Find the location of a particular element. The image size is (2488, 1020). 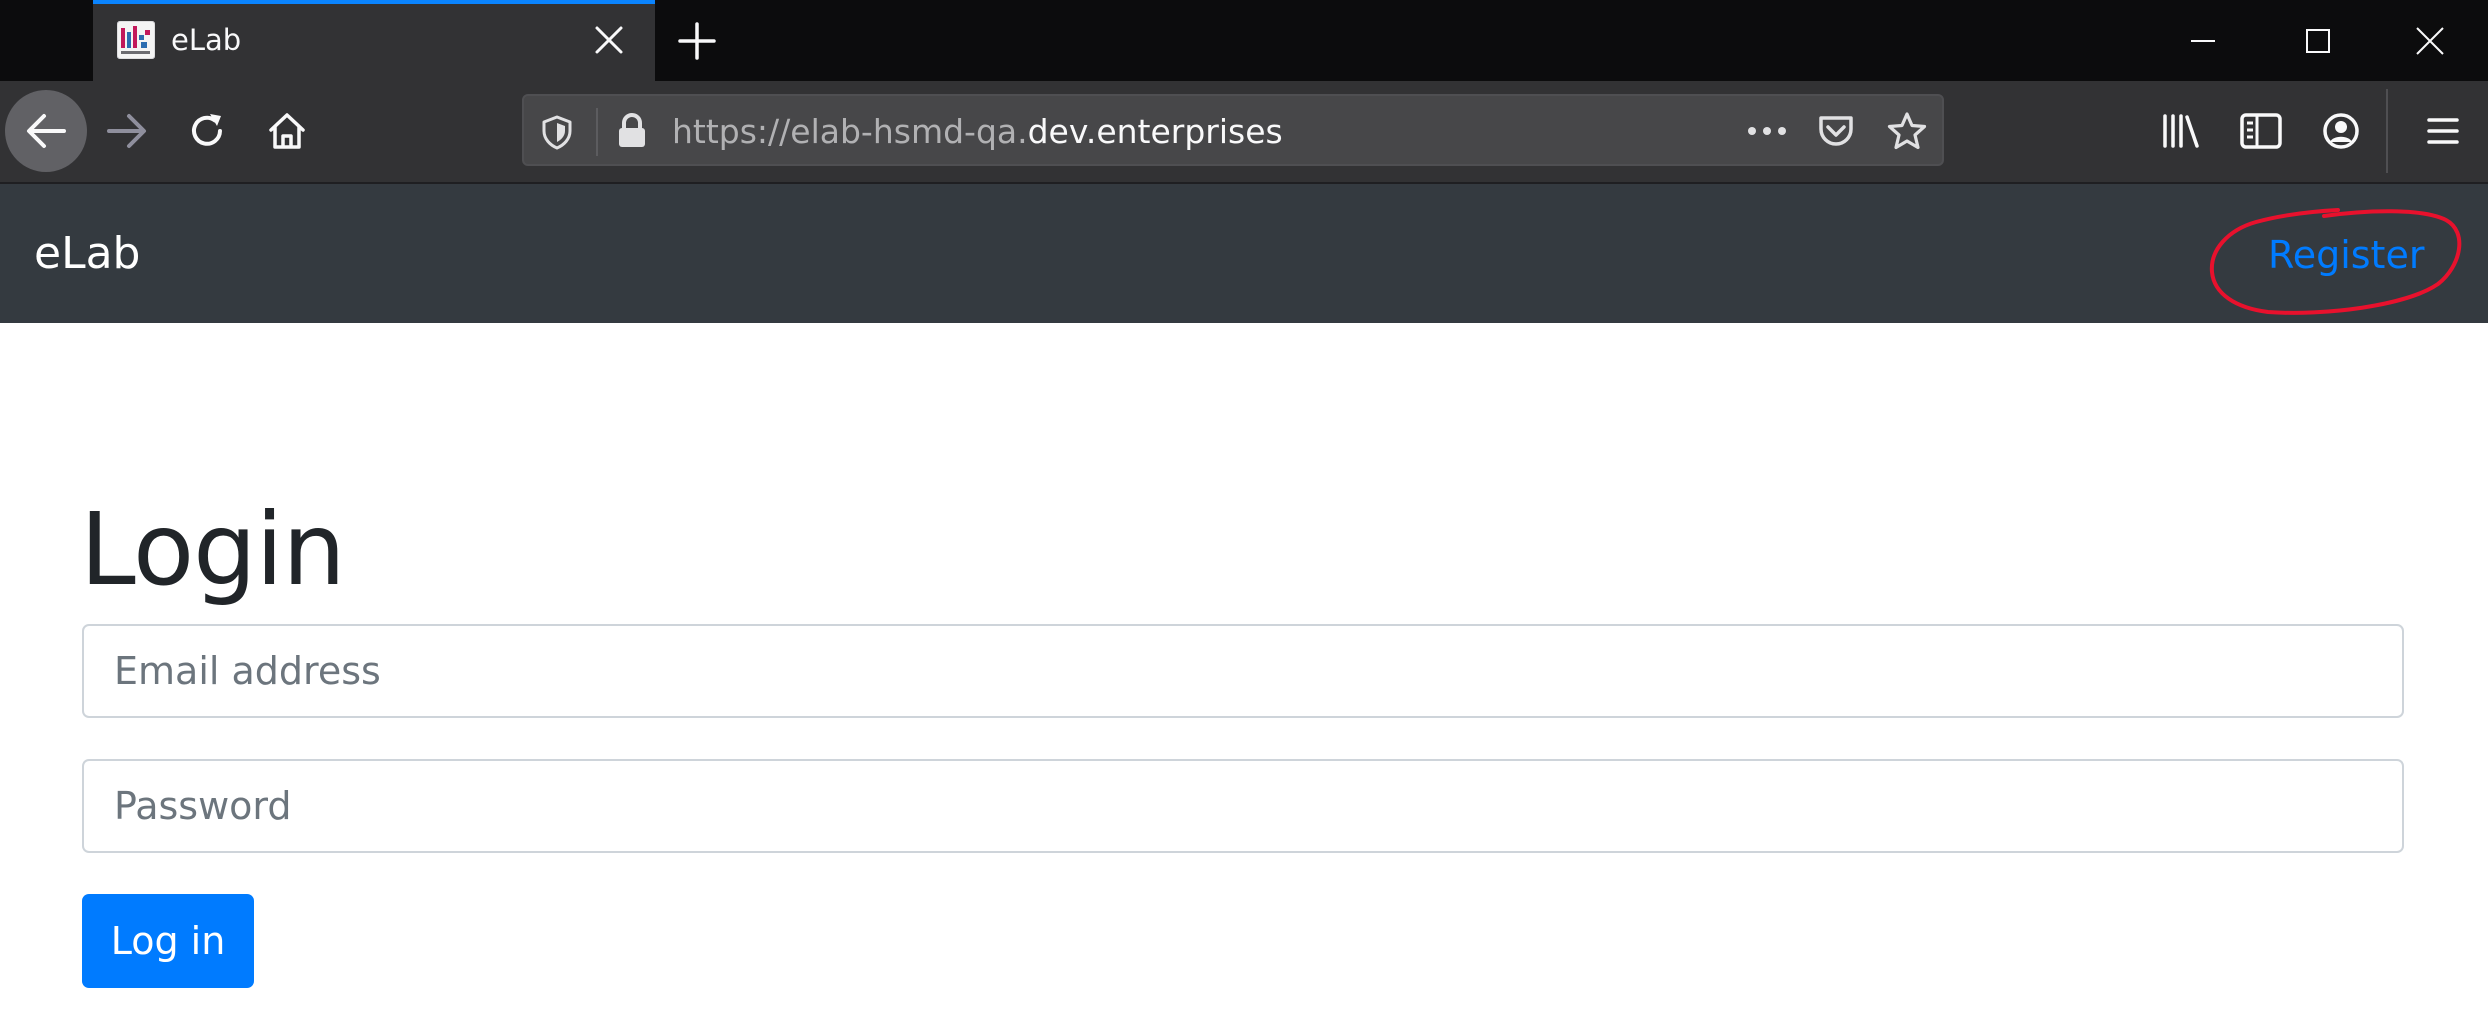

hamburger-icon is located at coordinates (2443, 131).